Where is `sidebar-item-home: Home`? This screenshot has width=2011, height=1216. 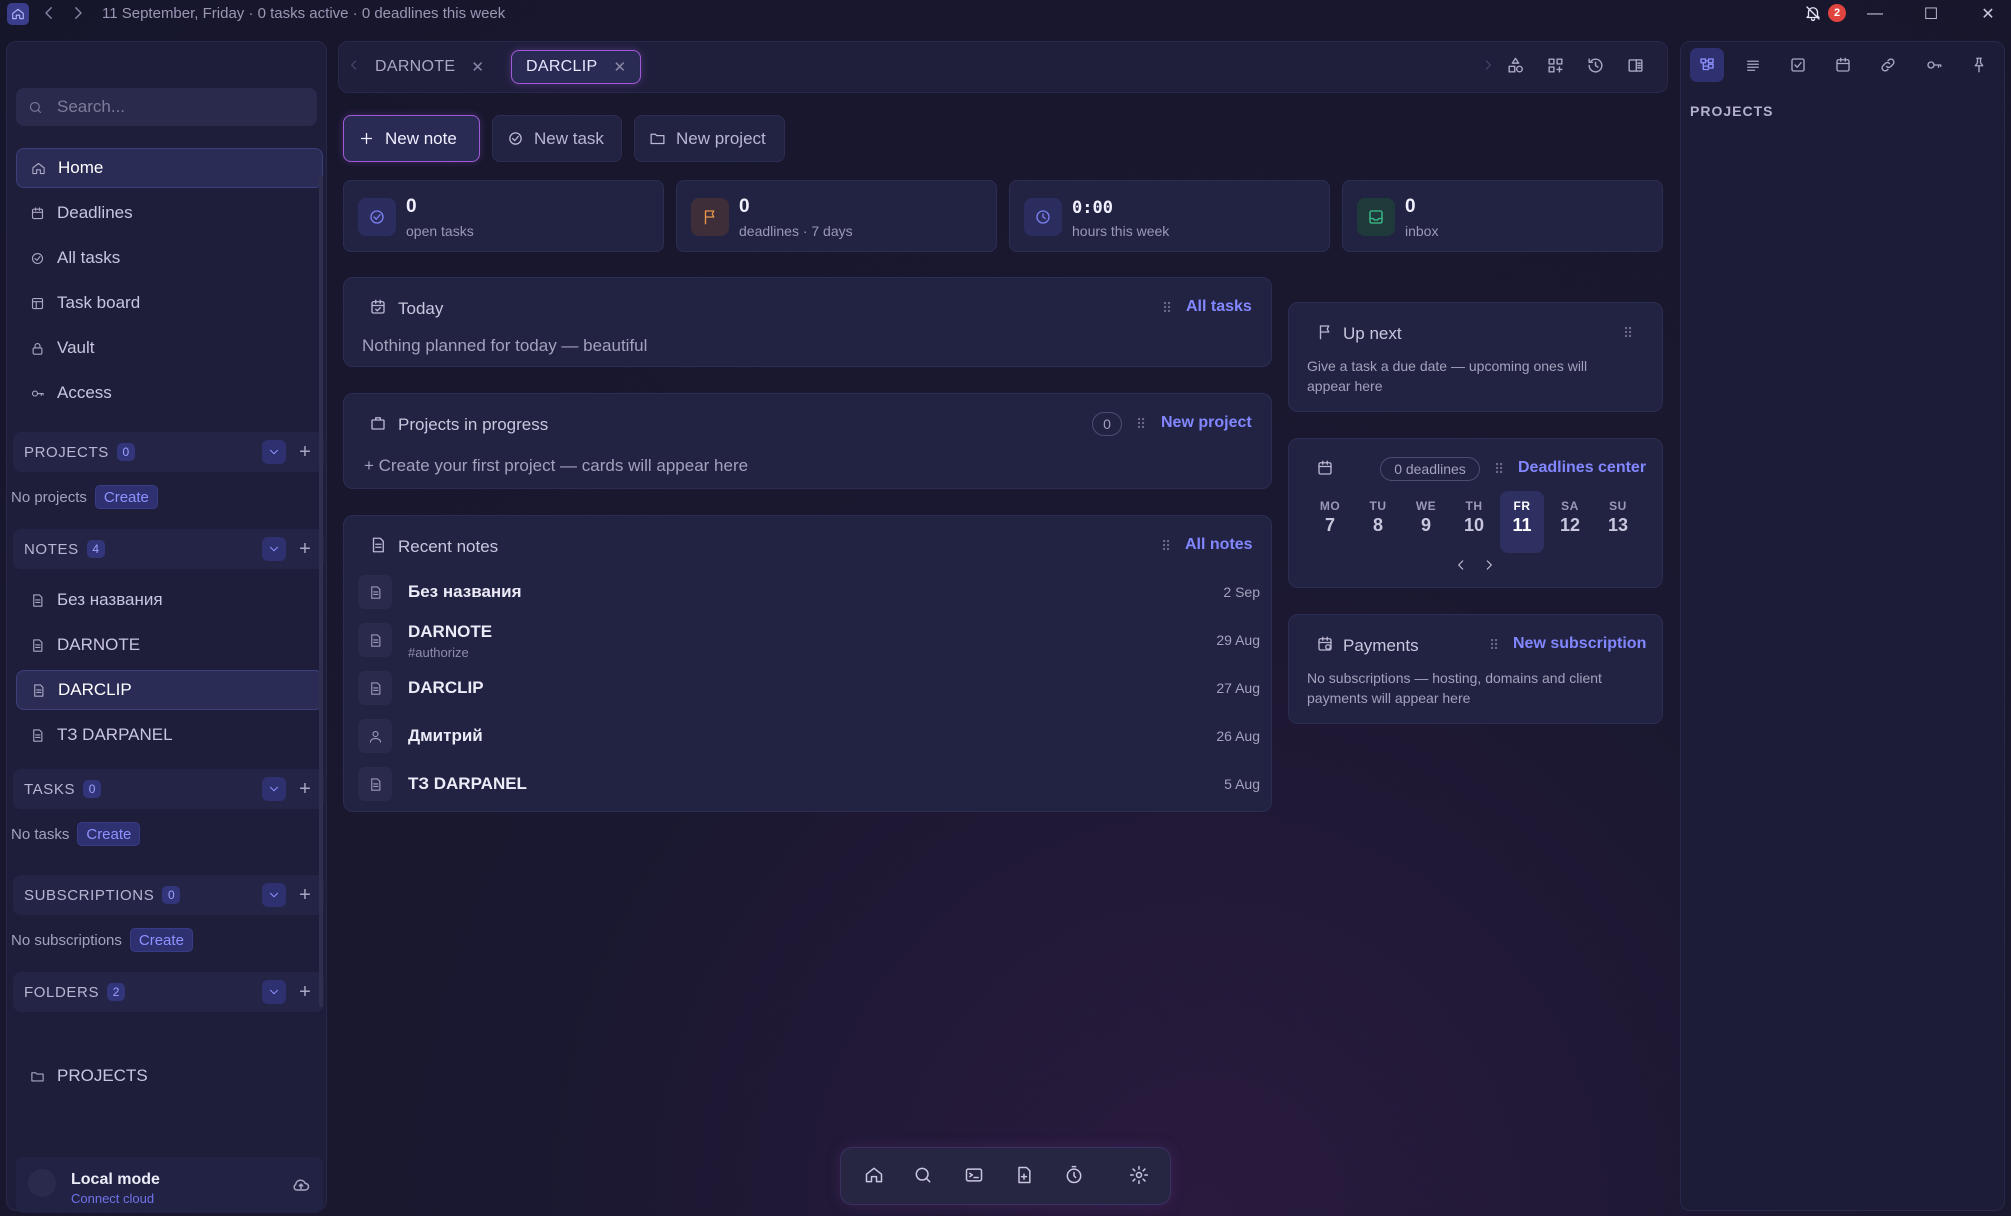 sidebar-item-home: Home is located at coordinates (169, 168).